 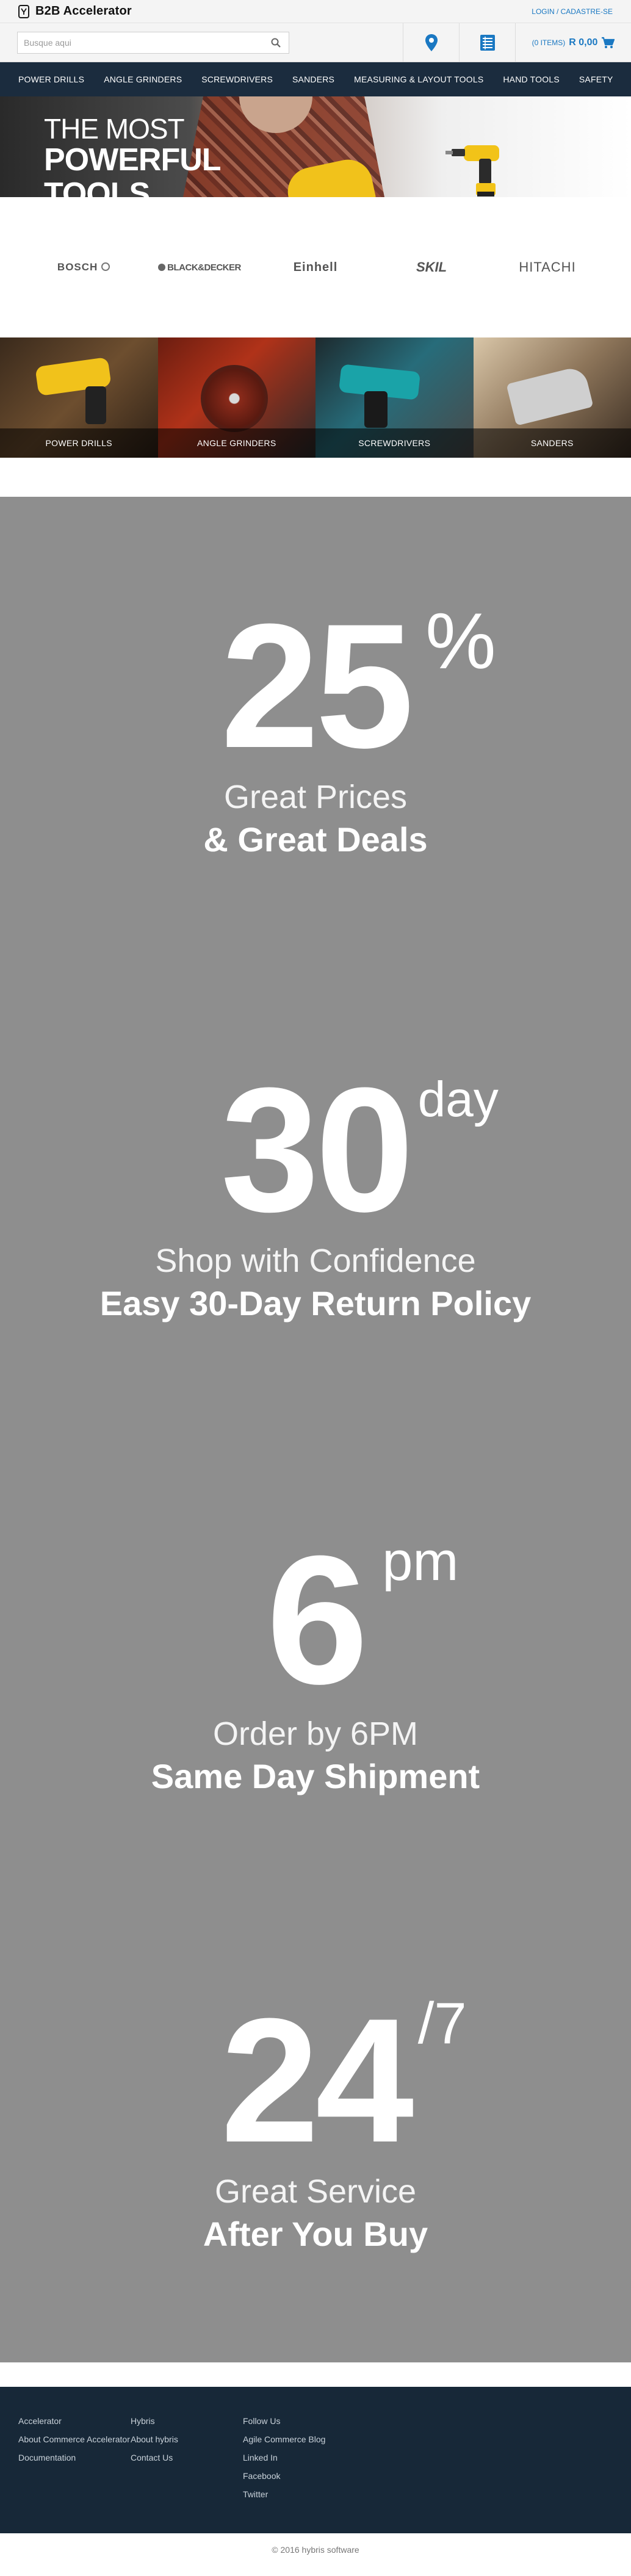 I want to click on site-logo: B2B Accelerator, so click(x=75, y=11).